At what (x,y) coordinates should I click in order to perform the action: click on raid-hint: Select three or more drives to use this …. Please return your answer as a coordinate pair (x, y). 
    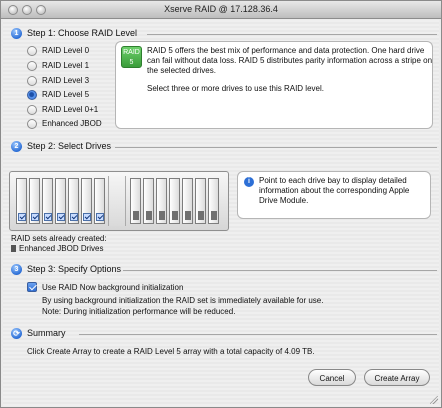
    Looking at the image, I should click on (235, 88).